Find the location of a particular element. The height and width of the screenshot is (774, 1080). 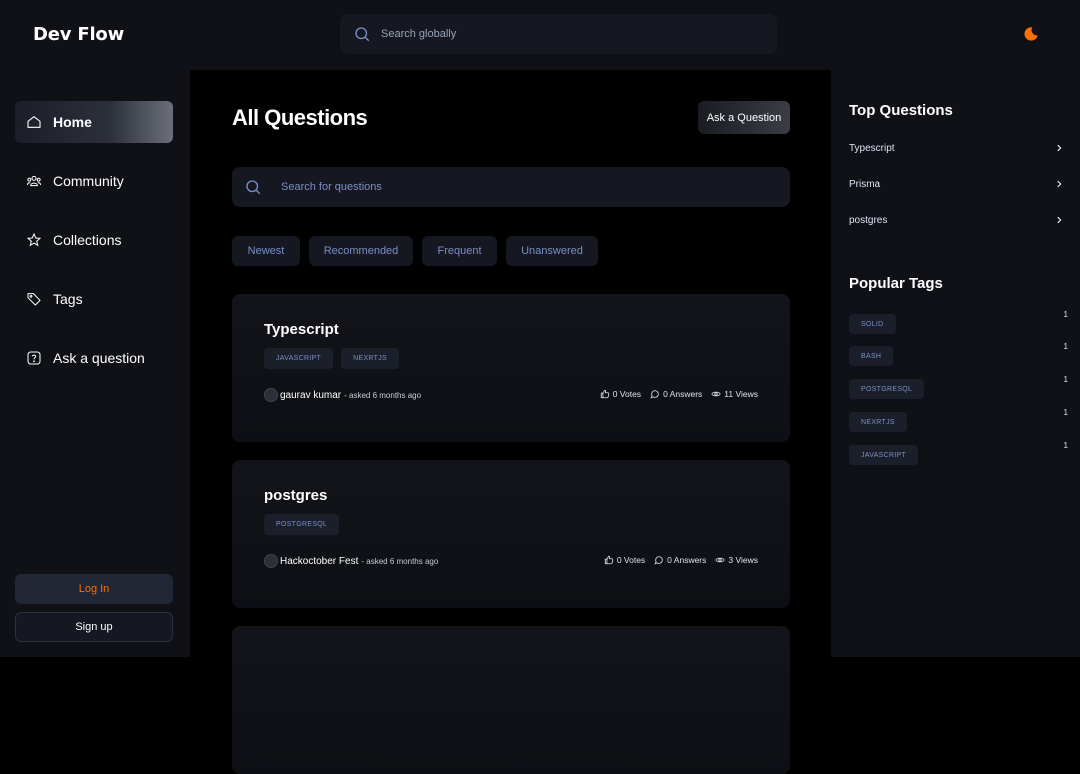

question-stats: 0 Votes 0 Answers 11 Views is located at coordinates (679, 394).